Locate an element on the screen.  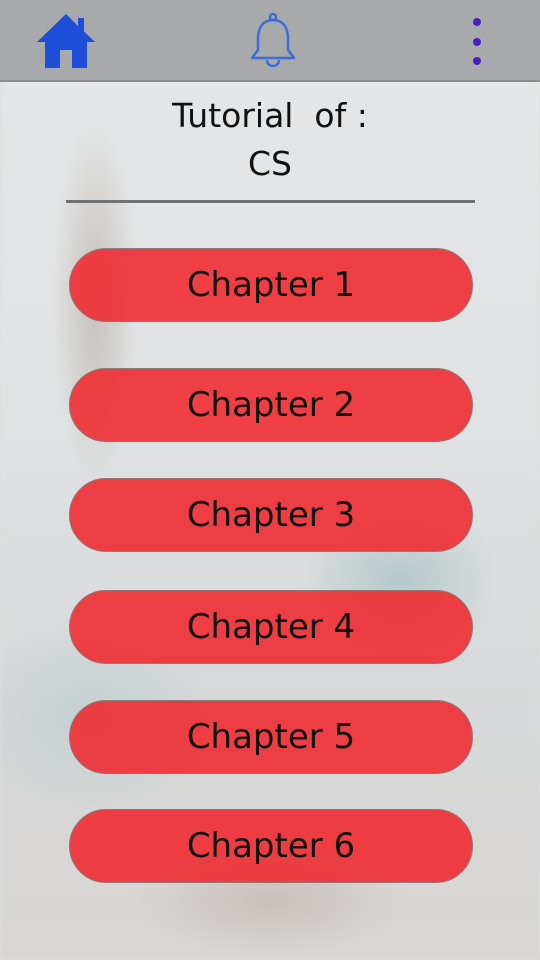
notifications-button is located at coordinates (273, 42).